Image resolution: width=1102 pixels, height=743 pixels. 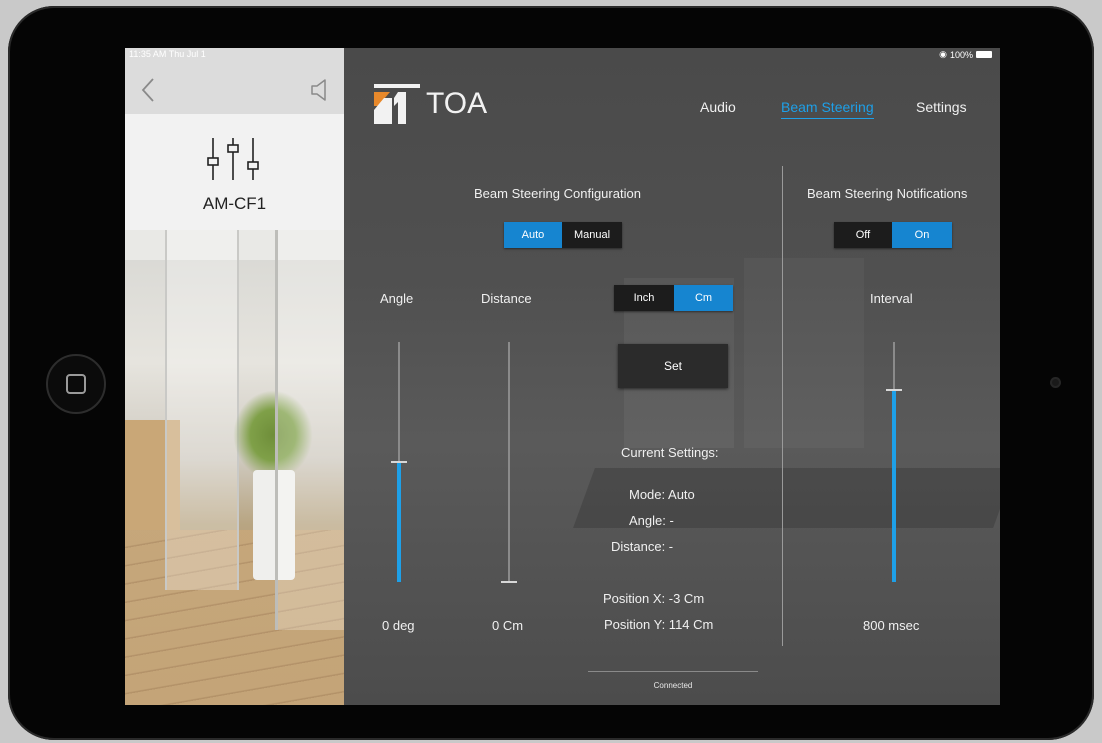 I want to click on notifications-toggle: Off On, so click(x=893, y=235).